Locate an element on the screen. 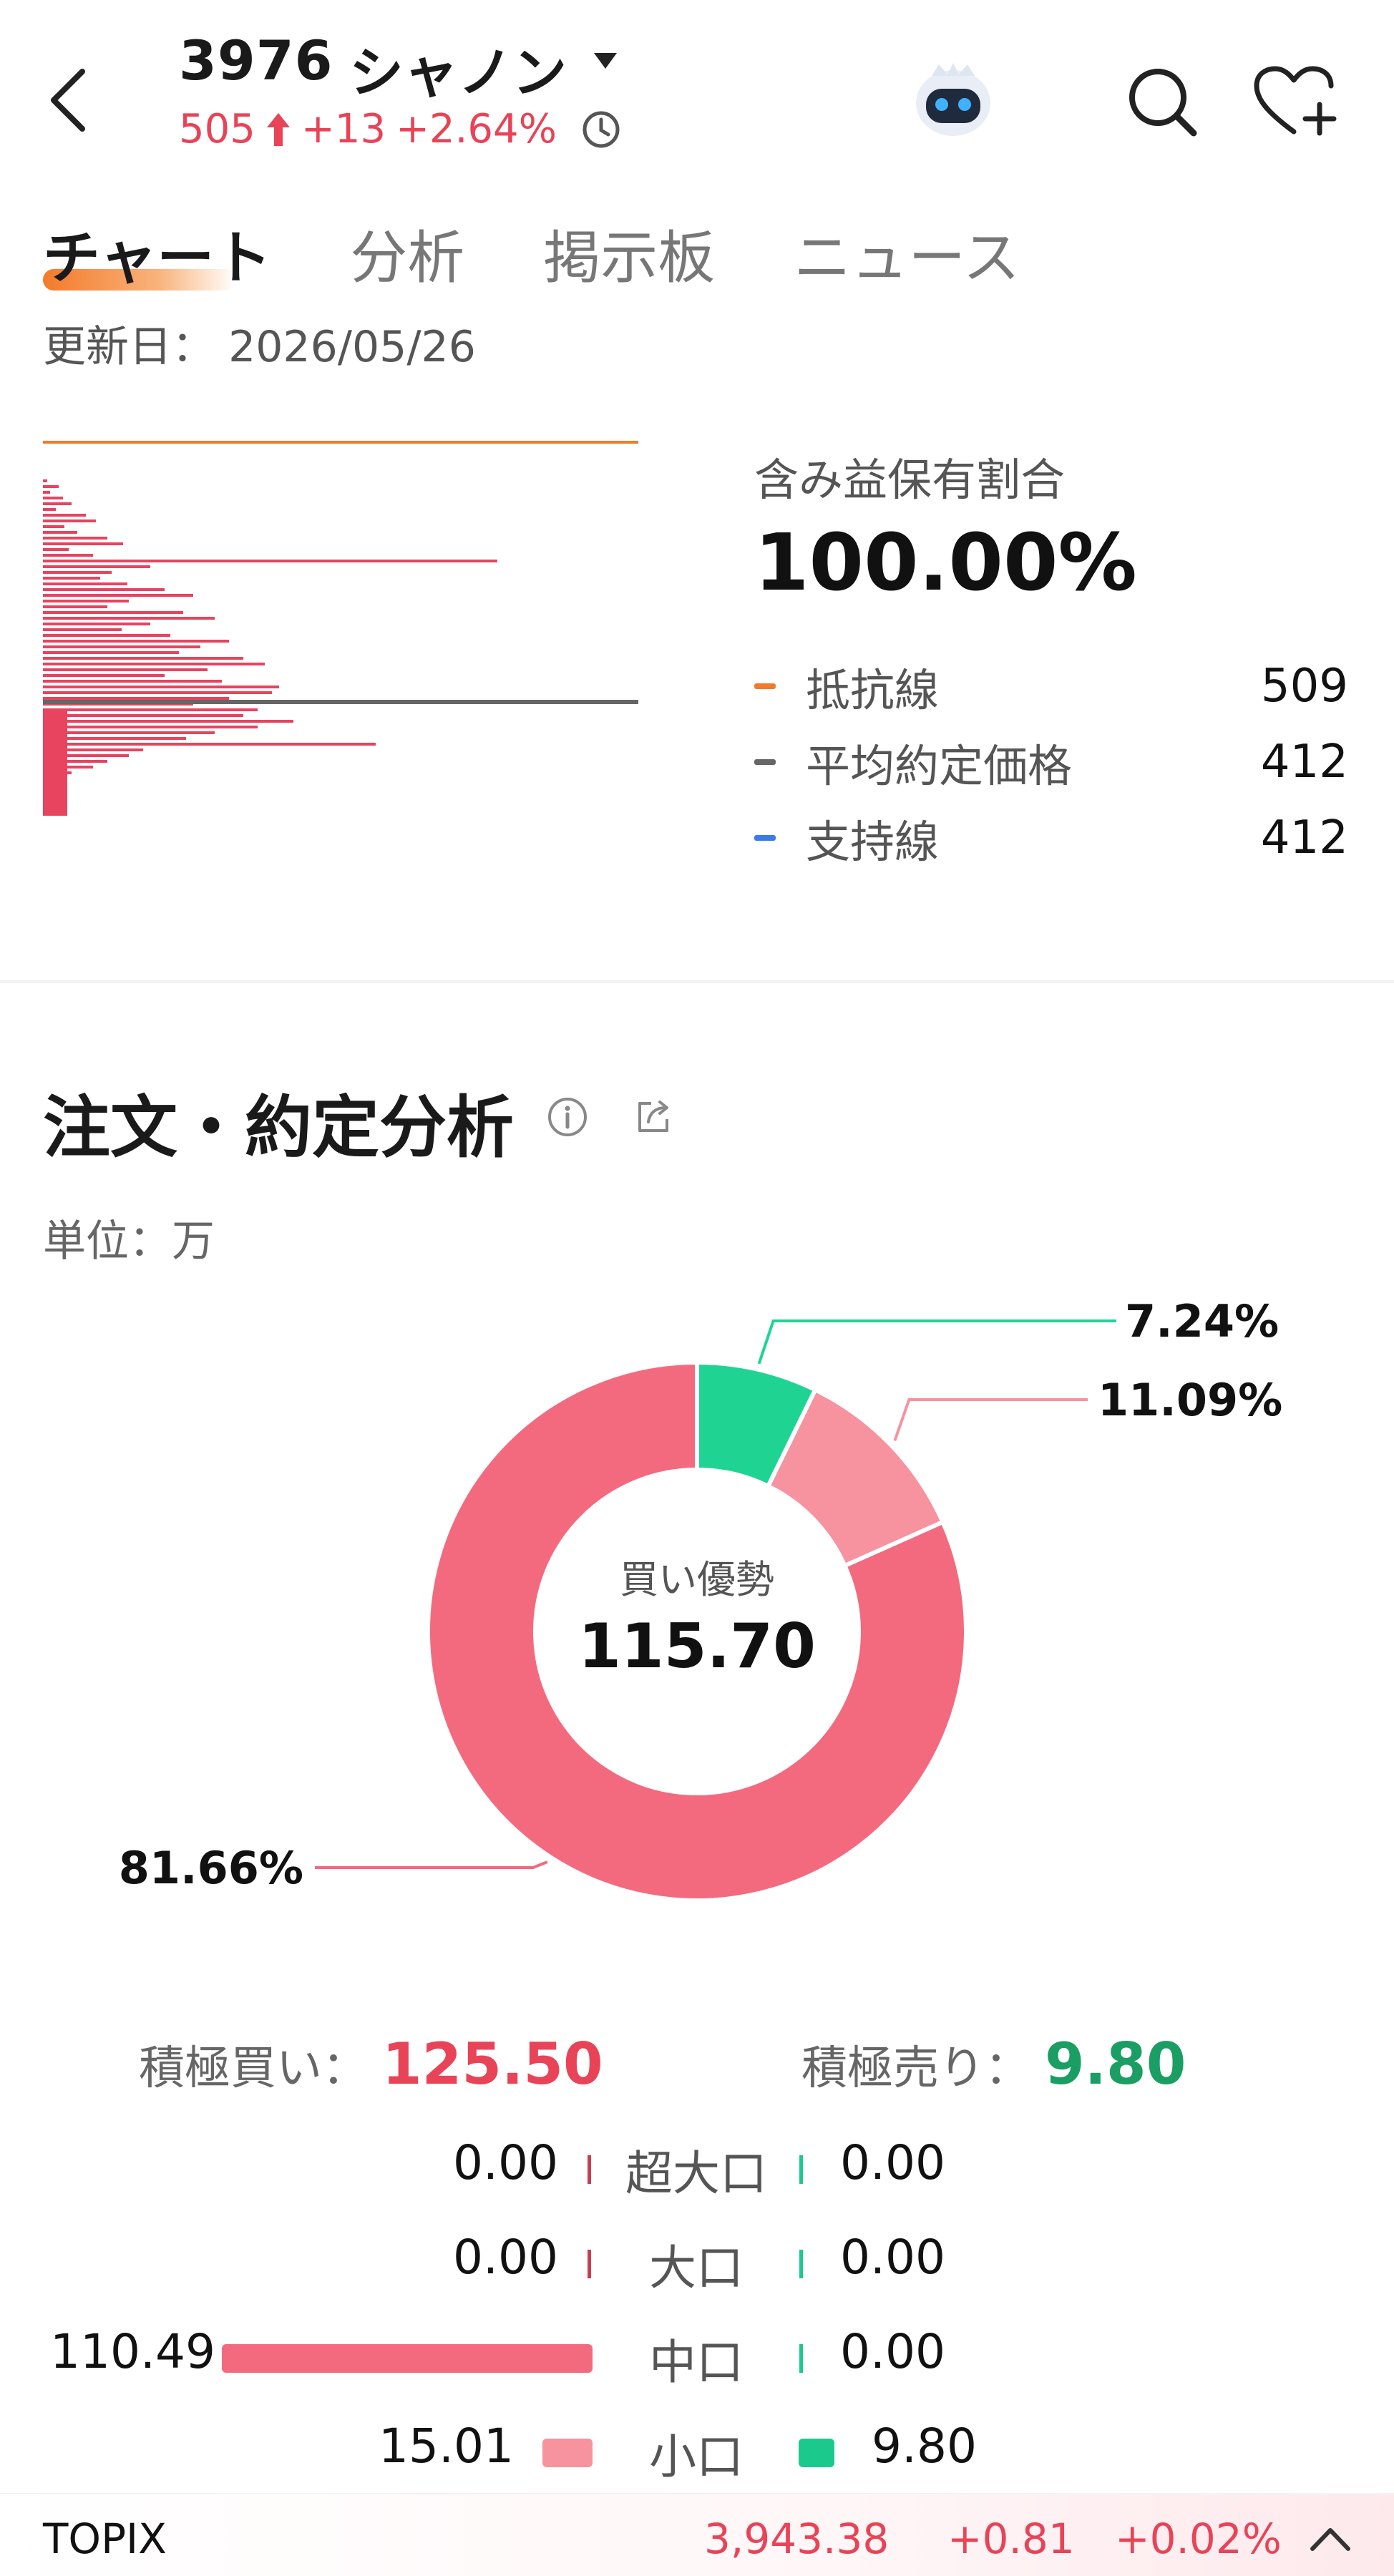  legend-label: 平均約定価格 is located at coordinates (940, 766).